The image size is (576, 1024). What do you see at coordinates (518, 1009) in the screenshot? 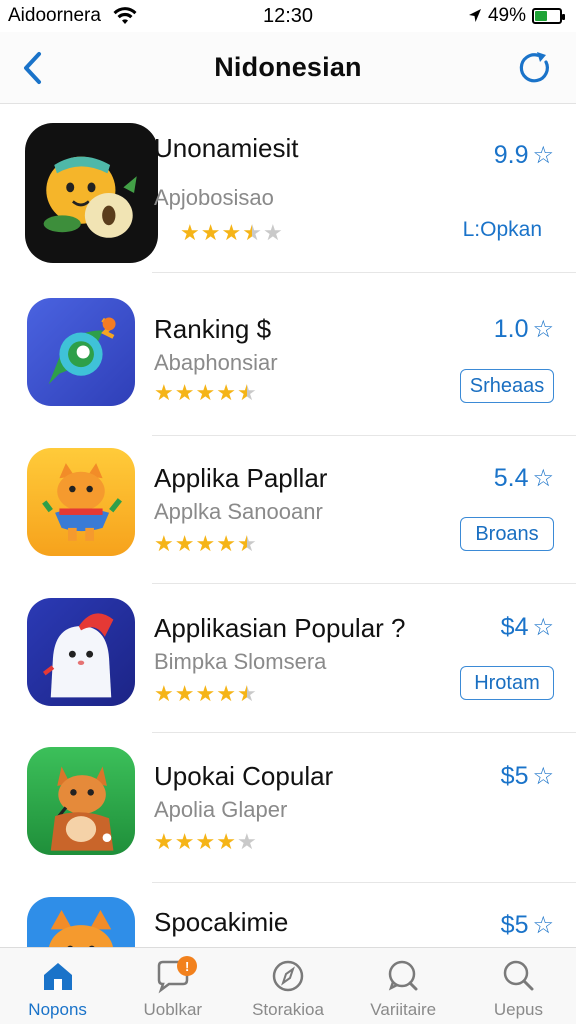
I see `tab-label: Uepus` at bounding box center [518, 1009].